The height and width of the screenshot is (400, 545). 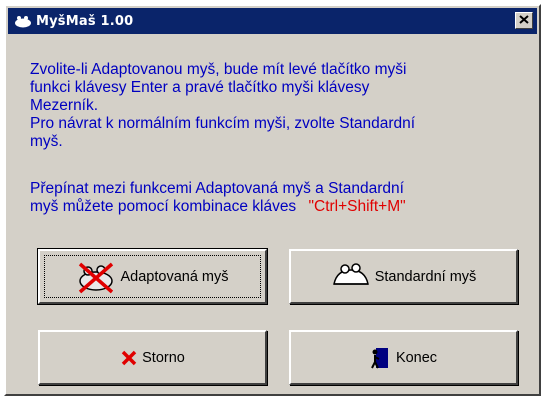 I want to click on adaptive-mouse-button: Adaptovaná myš, so click(x=152, y=276).